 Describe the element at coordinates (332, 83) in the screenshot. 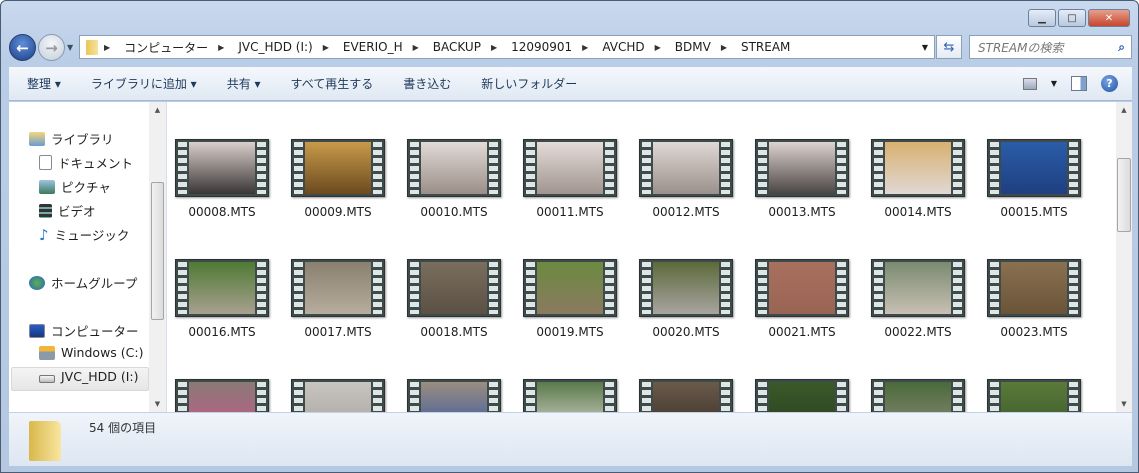

I see `play-all-button: すべて再生する` at that location.